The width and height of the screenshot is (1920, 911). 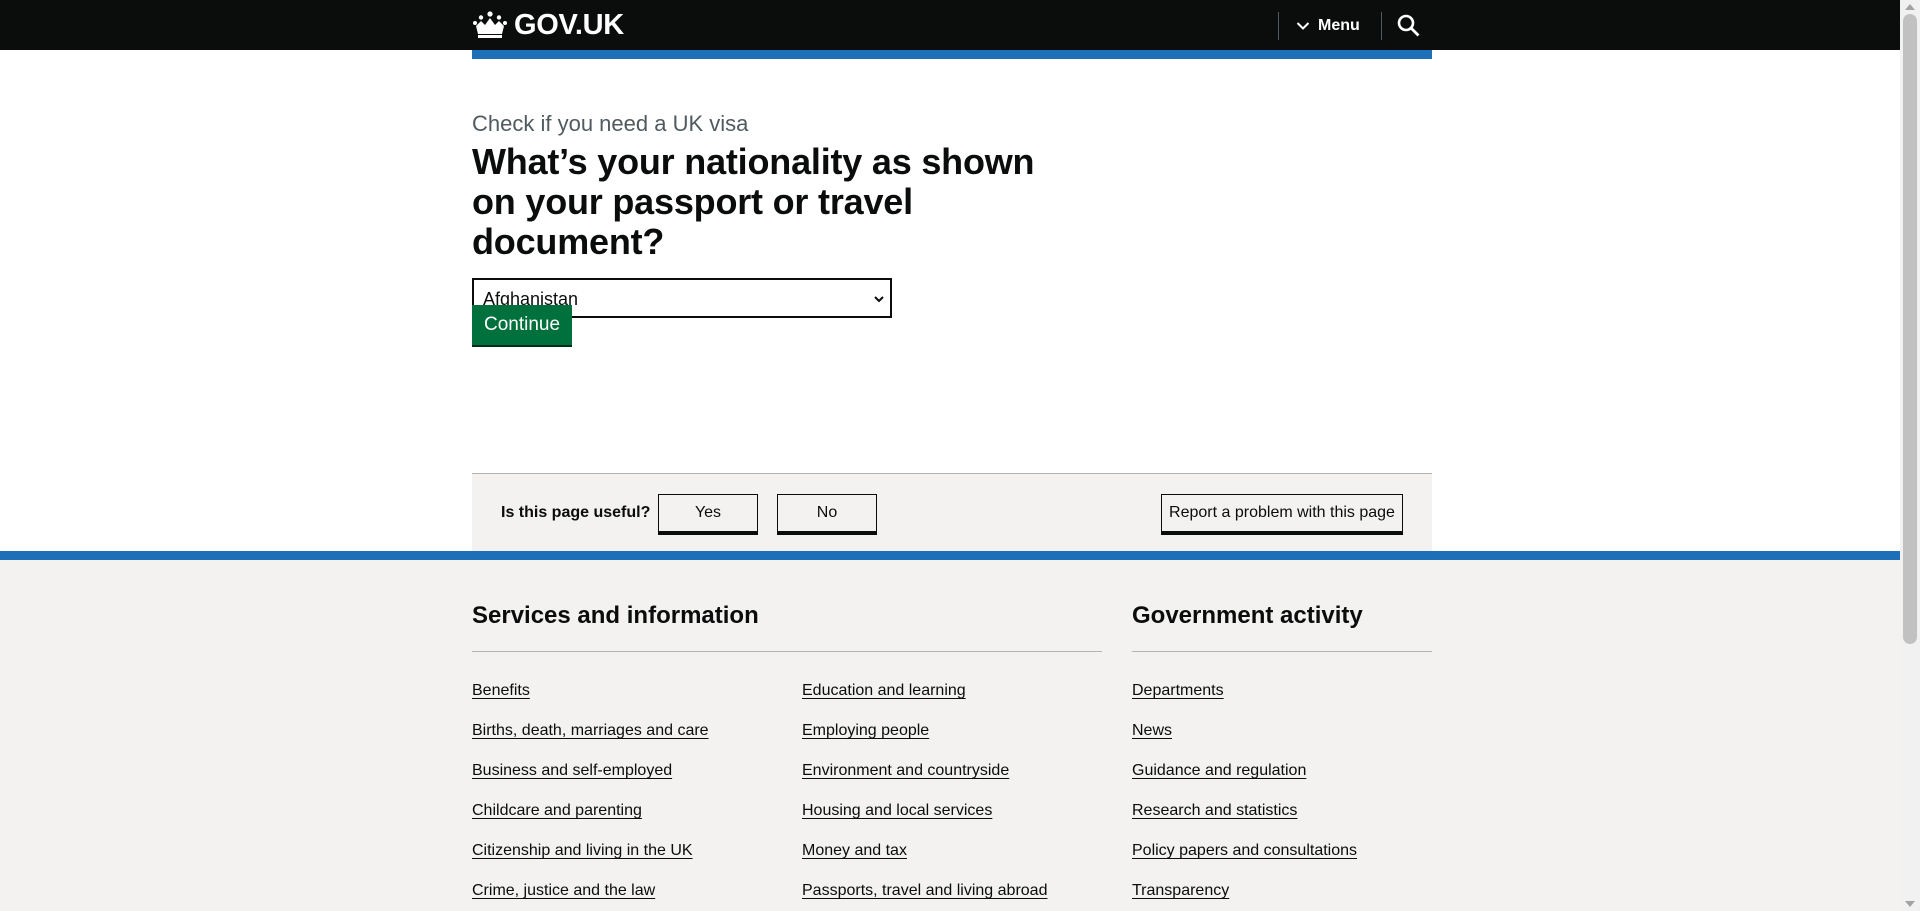 I want to click on list-item: Employing people, so click(x=924, y=741).